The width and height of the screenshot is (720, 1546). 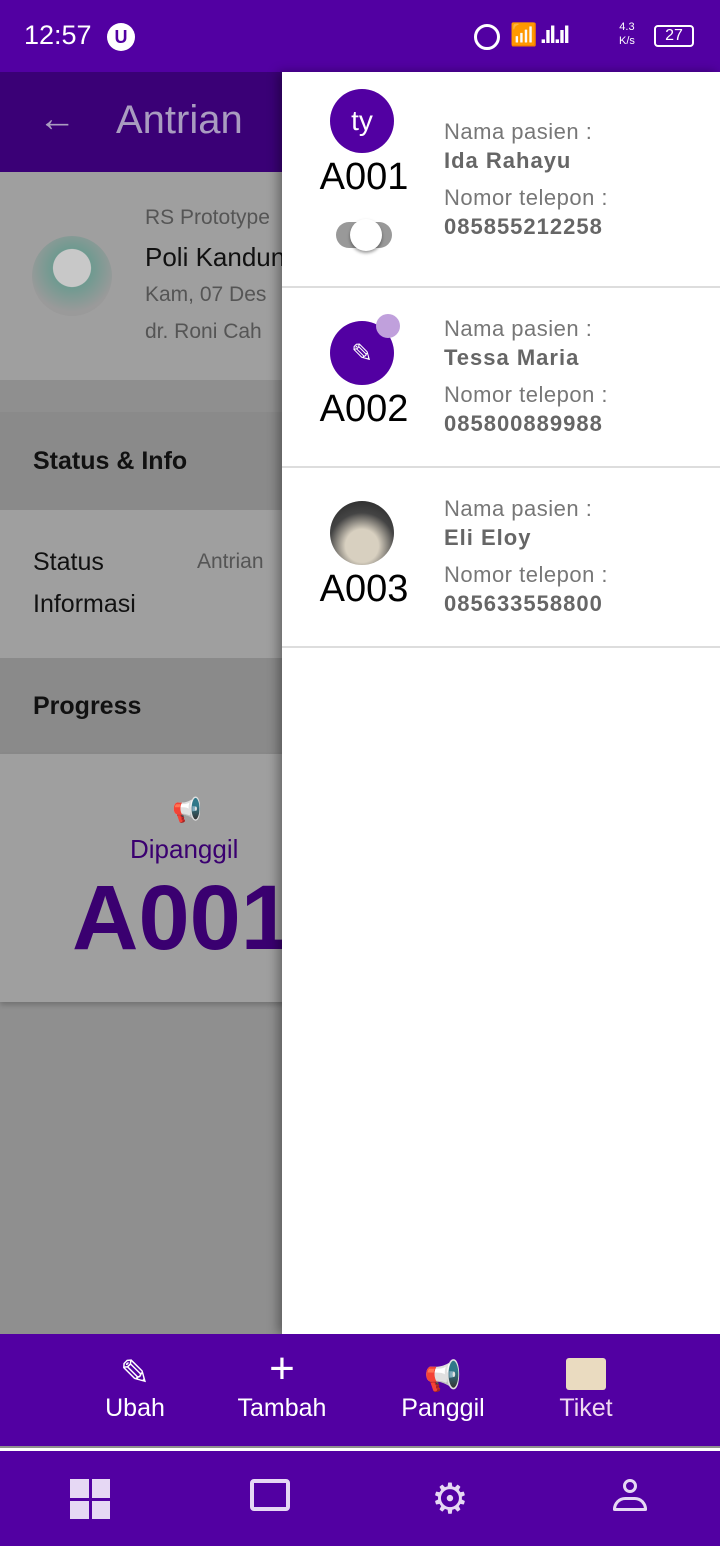 What do you see at coordinates (523, 603) in the screenshot?
I see `patient-phone: 085633558800` at bounding box center [523, 603].